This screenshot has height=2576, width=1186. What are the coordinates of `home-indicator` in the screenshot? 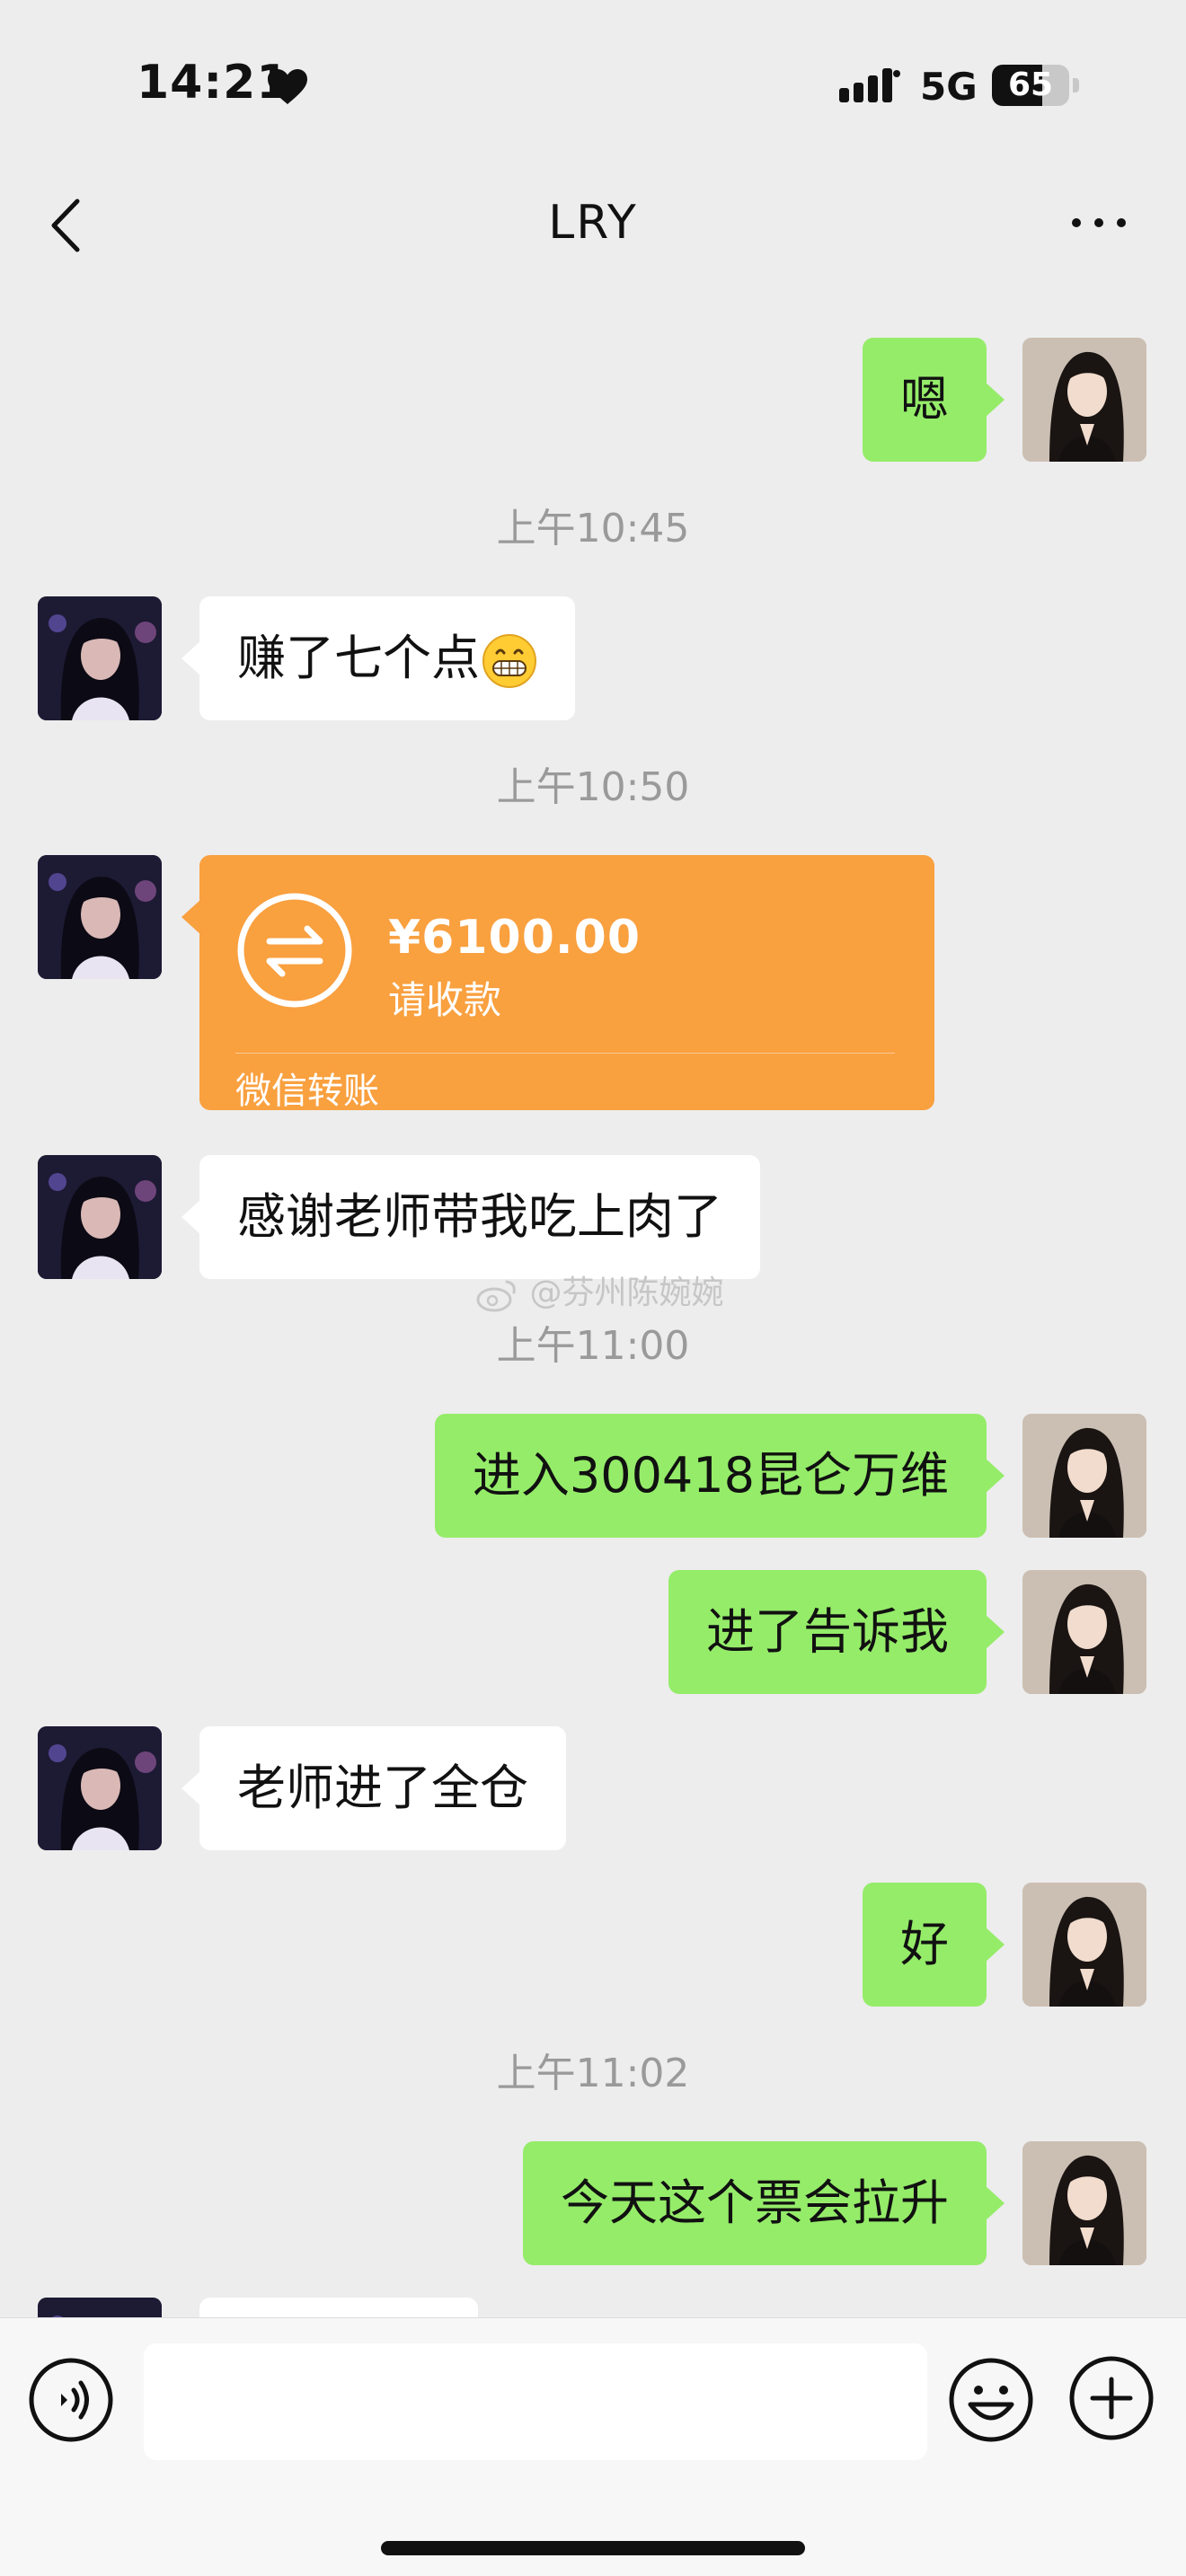 It's located at (593, 2548).